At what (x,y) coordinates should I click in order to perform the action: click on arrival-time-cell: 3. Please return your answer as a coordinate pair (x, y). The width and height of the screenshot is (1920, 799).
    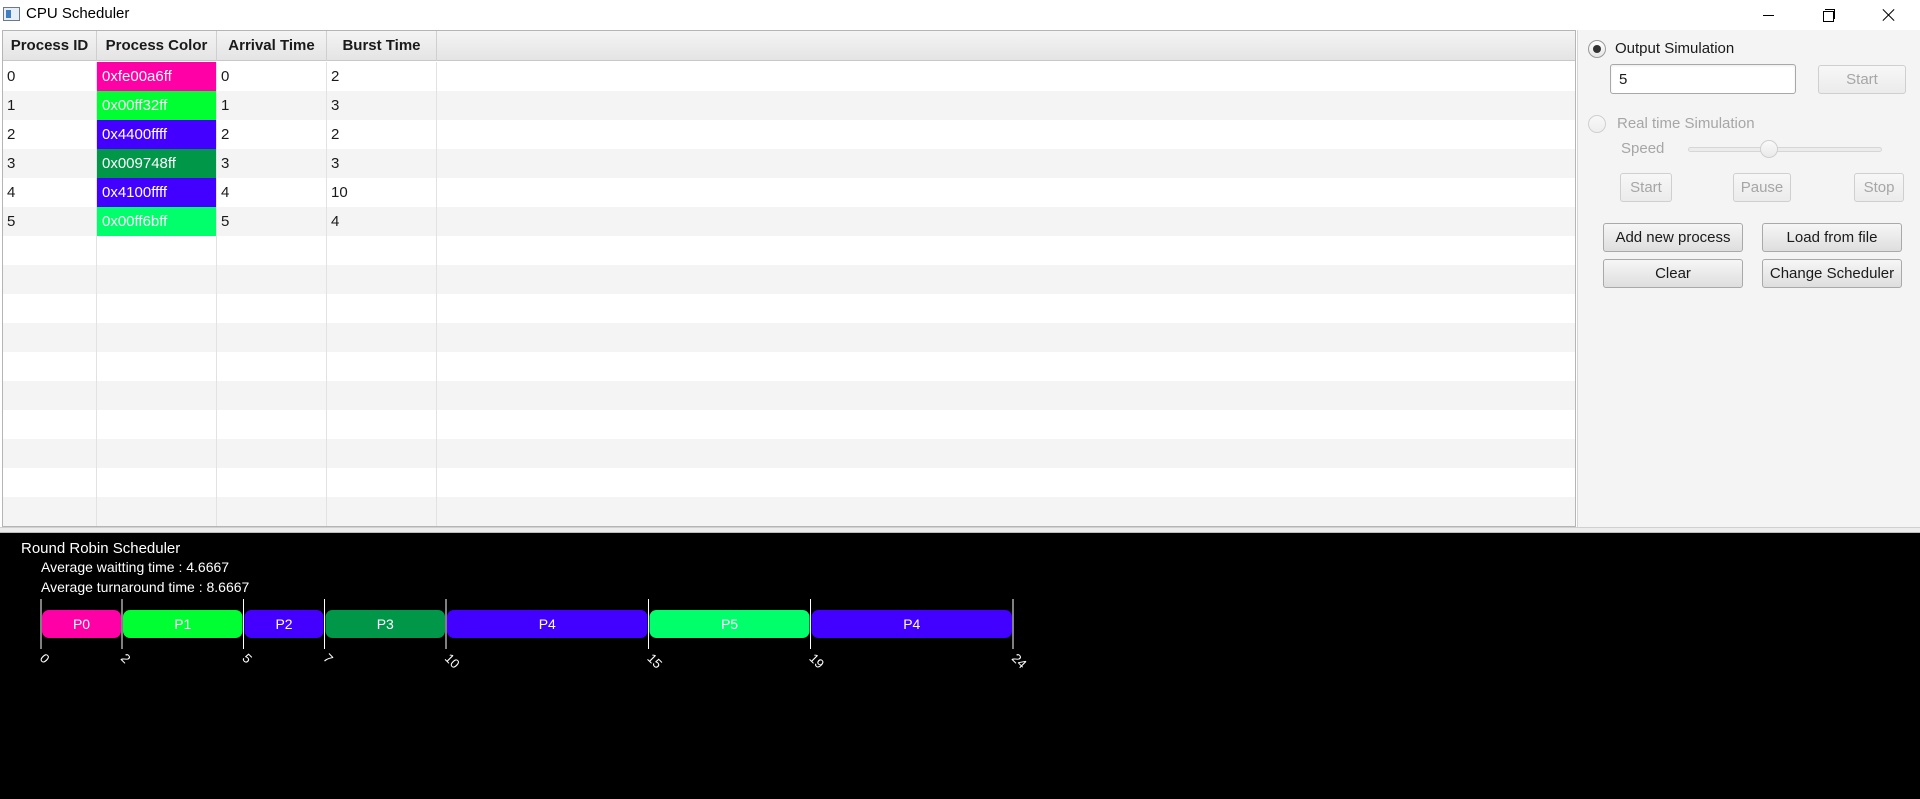
    Looking at the image, I should click on (272, 163).